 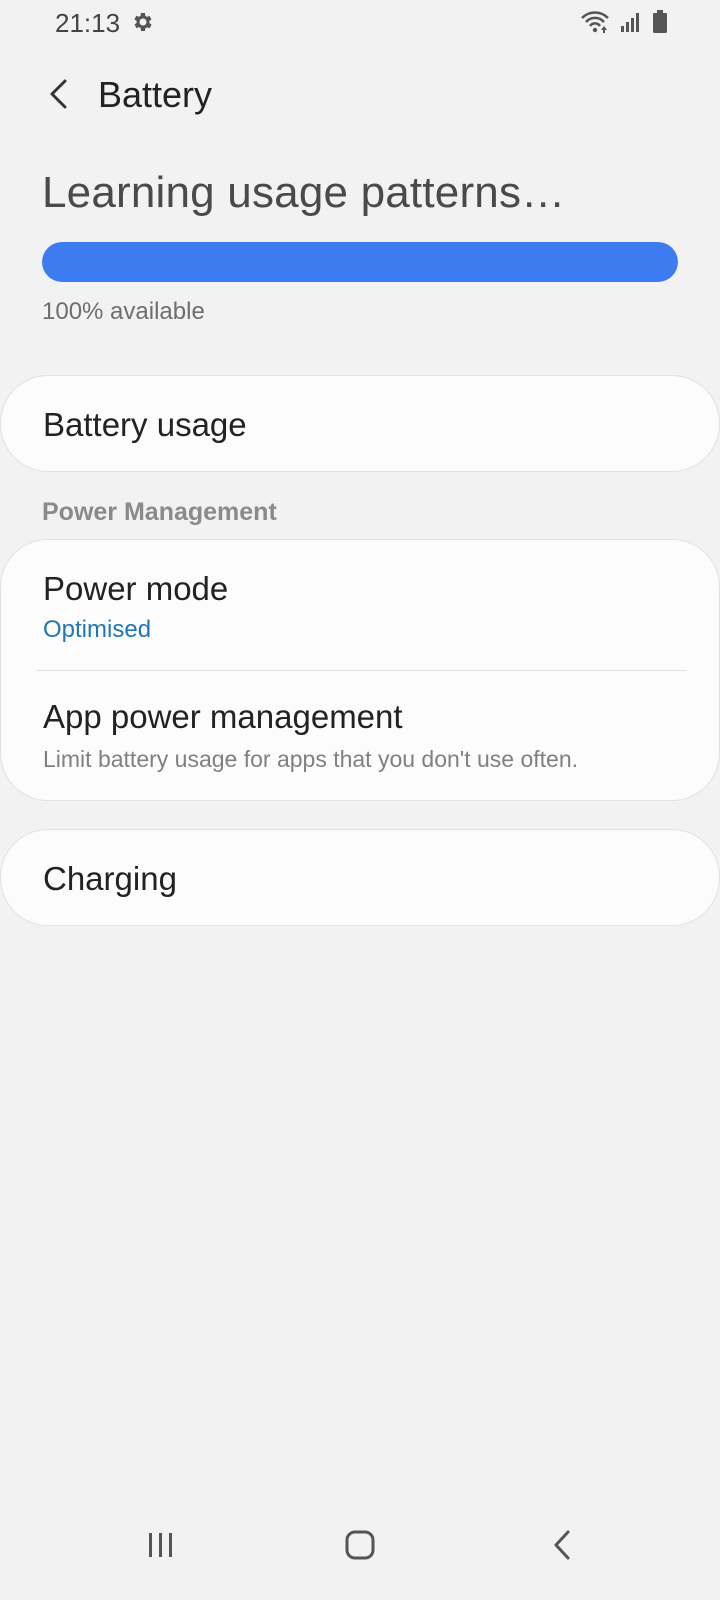 I want to click on recents-button, so click(x=161, y=1545).